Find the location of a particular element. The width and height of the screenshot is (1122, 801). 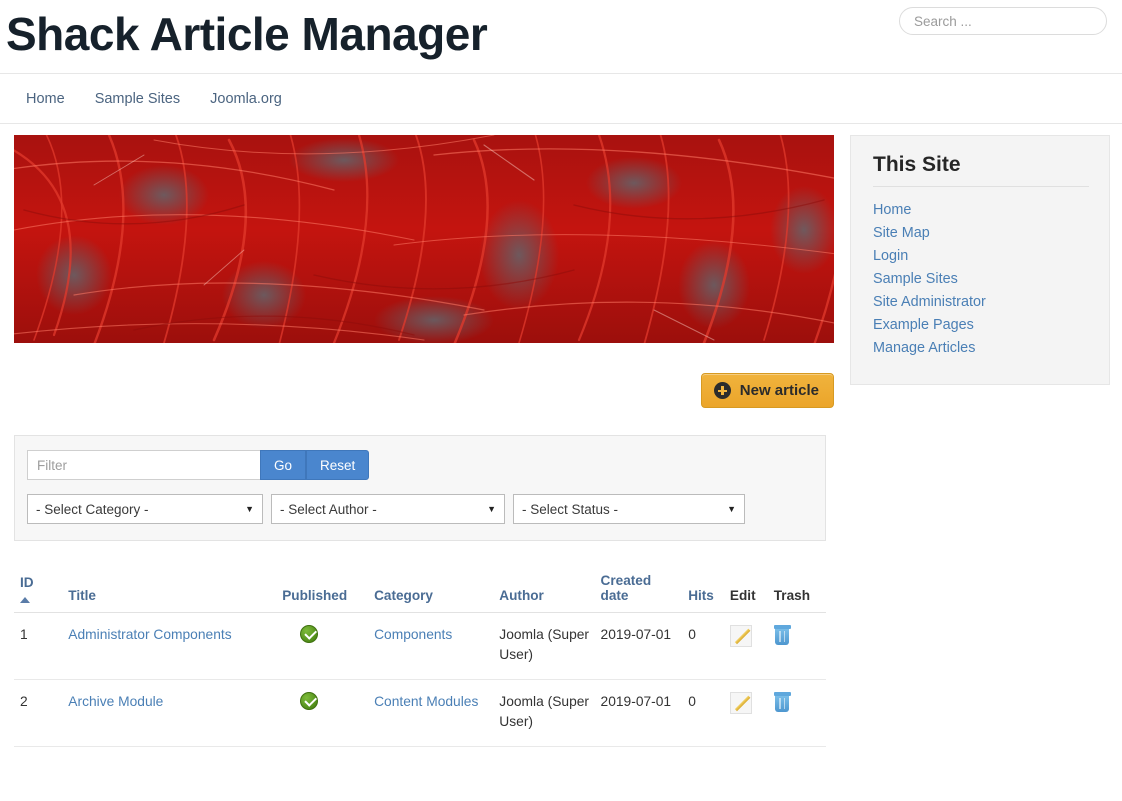

sort-ascending-icon is located at coordinates (25, 600).